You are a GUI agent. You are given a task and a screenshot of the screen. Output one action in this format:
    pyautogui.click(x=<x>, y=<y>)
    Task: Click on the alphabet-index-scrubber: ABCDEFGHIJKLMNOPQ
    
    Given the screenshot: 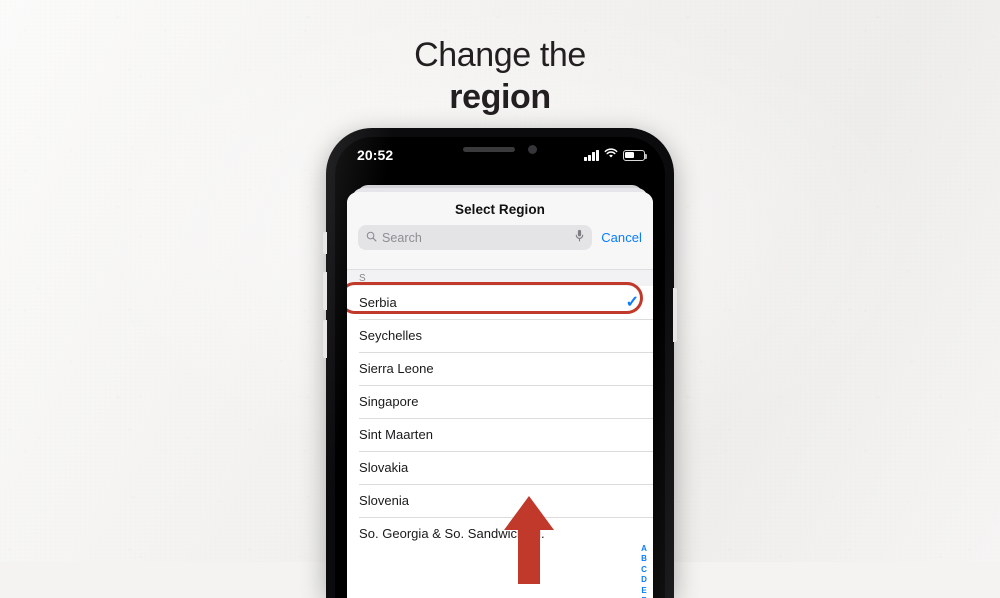 What is the action you would take?
    pyautogui.click(x=644, y=571)
    